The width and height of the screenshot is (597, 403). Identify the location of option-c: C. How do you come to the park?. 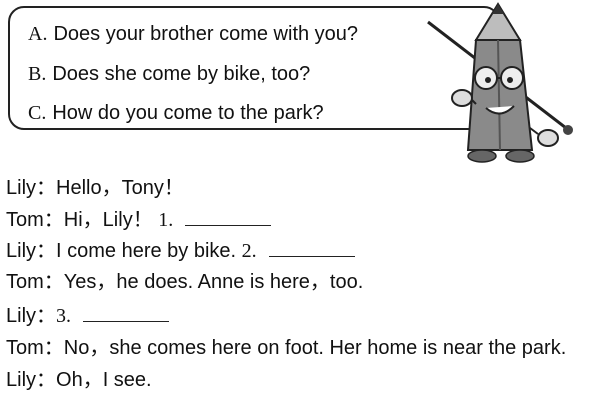
(176, 113).